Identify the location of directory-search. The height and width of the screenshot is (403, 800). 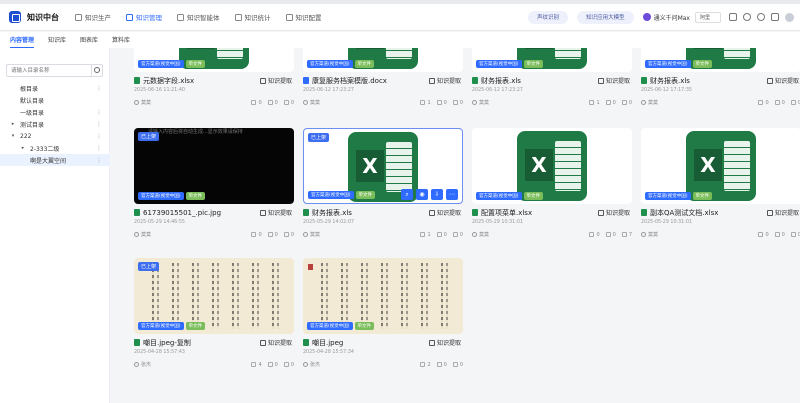
(54, 70).